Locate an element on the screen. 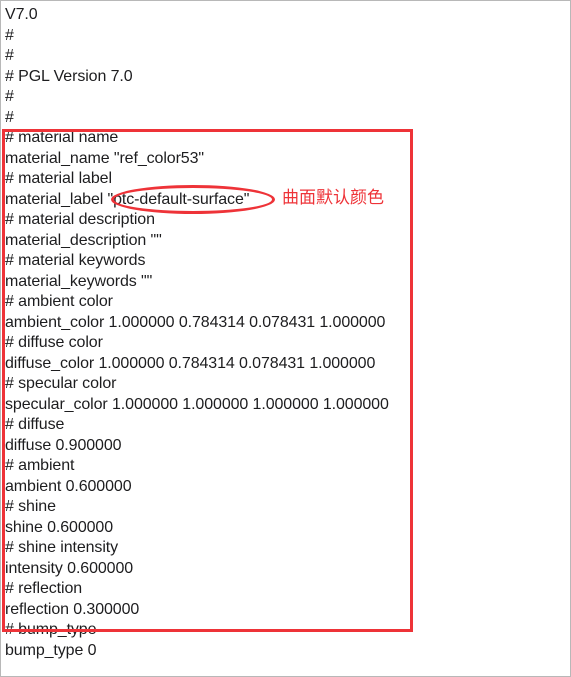 This screenshot has width=571, height=677. code-line: # material keywords is located at coordinates (75, 260).